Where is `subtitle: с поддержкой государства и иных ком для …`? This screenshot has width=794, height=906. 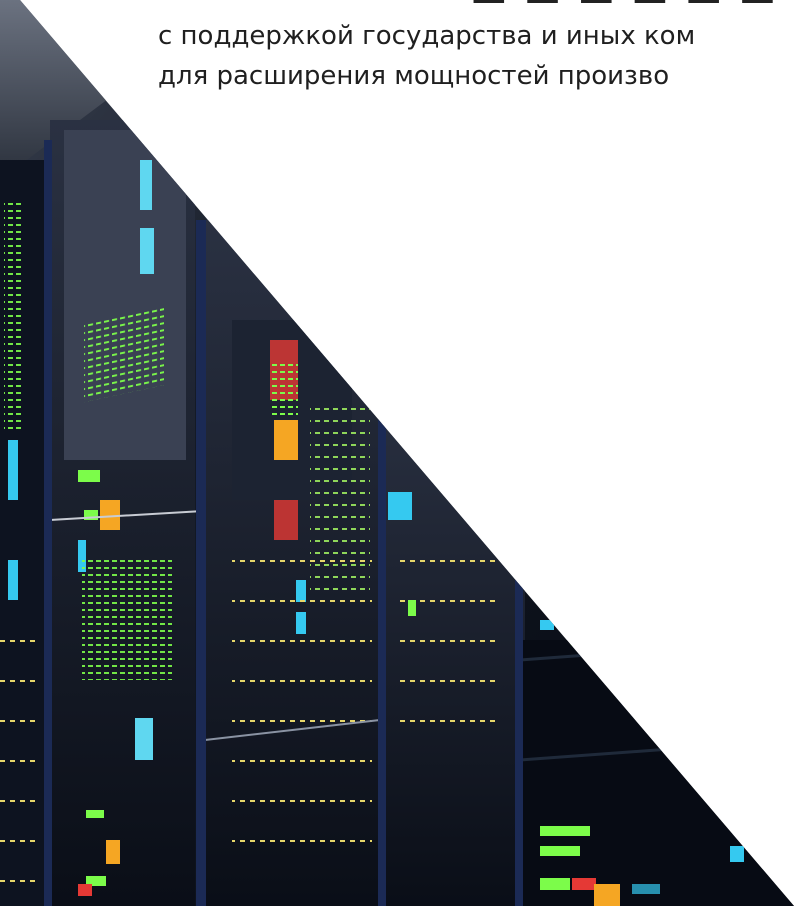
subtitle: с поддержкой государства и иных ком для … is located at coordinates (476, 56).